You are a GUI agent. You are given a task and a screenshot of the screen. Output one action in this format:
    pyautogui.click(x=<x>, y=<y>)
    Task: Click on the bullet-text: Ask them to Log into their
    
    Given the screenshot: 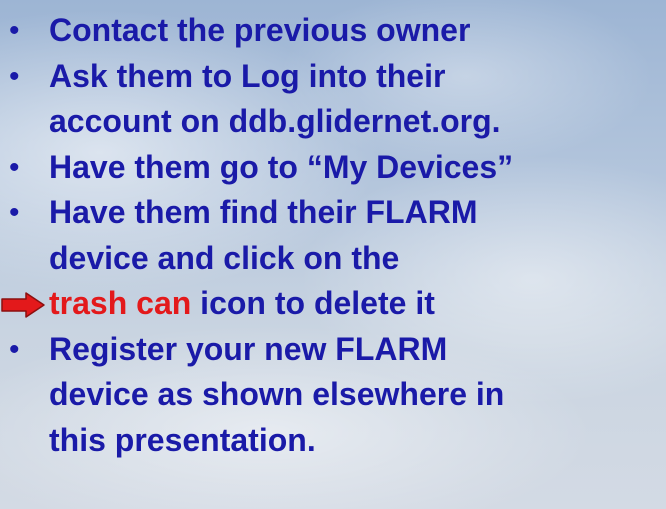 What is the action you would take?
    pyautogui.click(x=247, y=75)
    